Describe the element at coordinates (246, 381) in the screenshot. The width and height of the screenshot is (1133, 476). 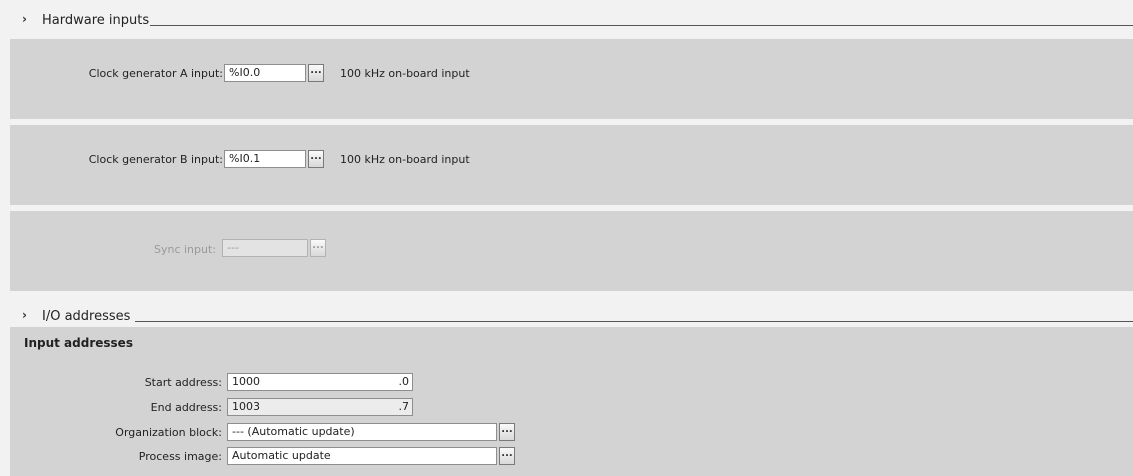
I see `start-address-value: 1000` at that location.